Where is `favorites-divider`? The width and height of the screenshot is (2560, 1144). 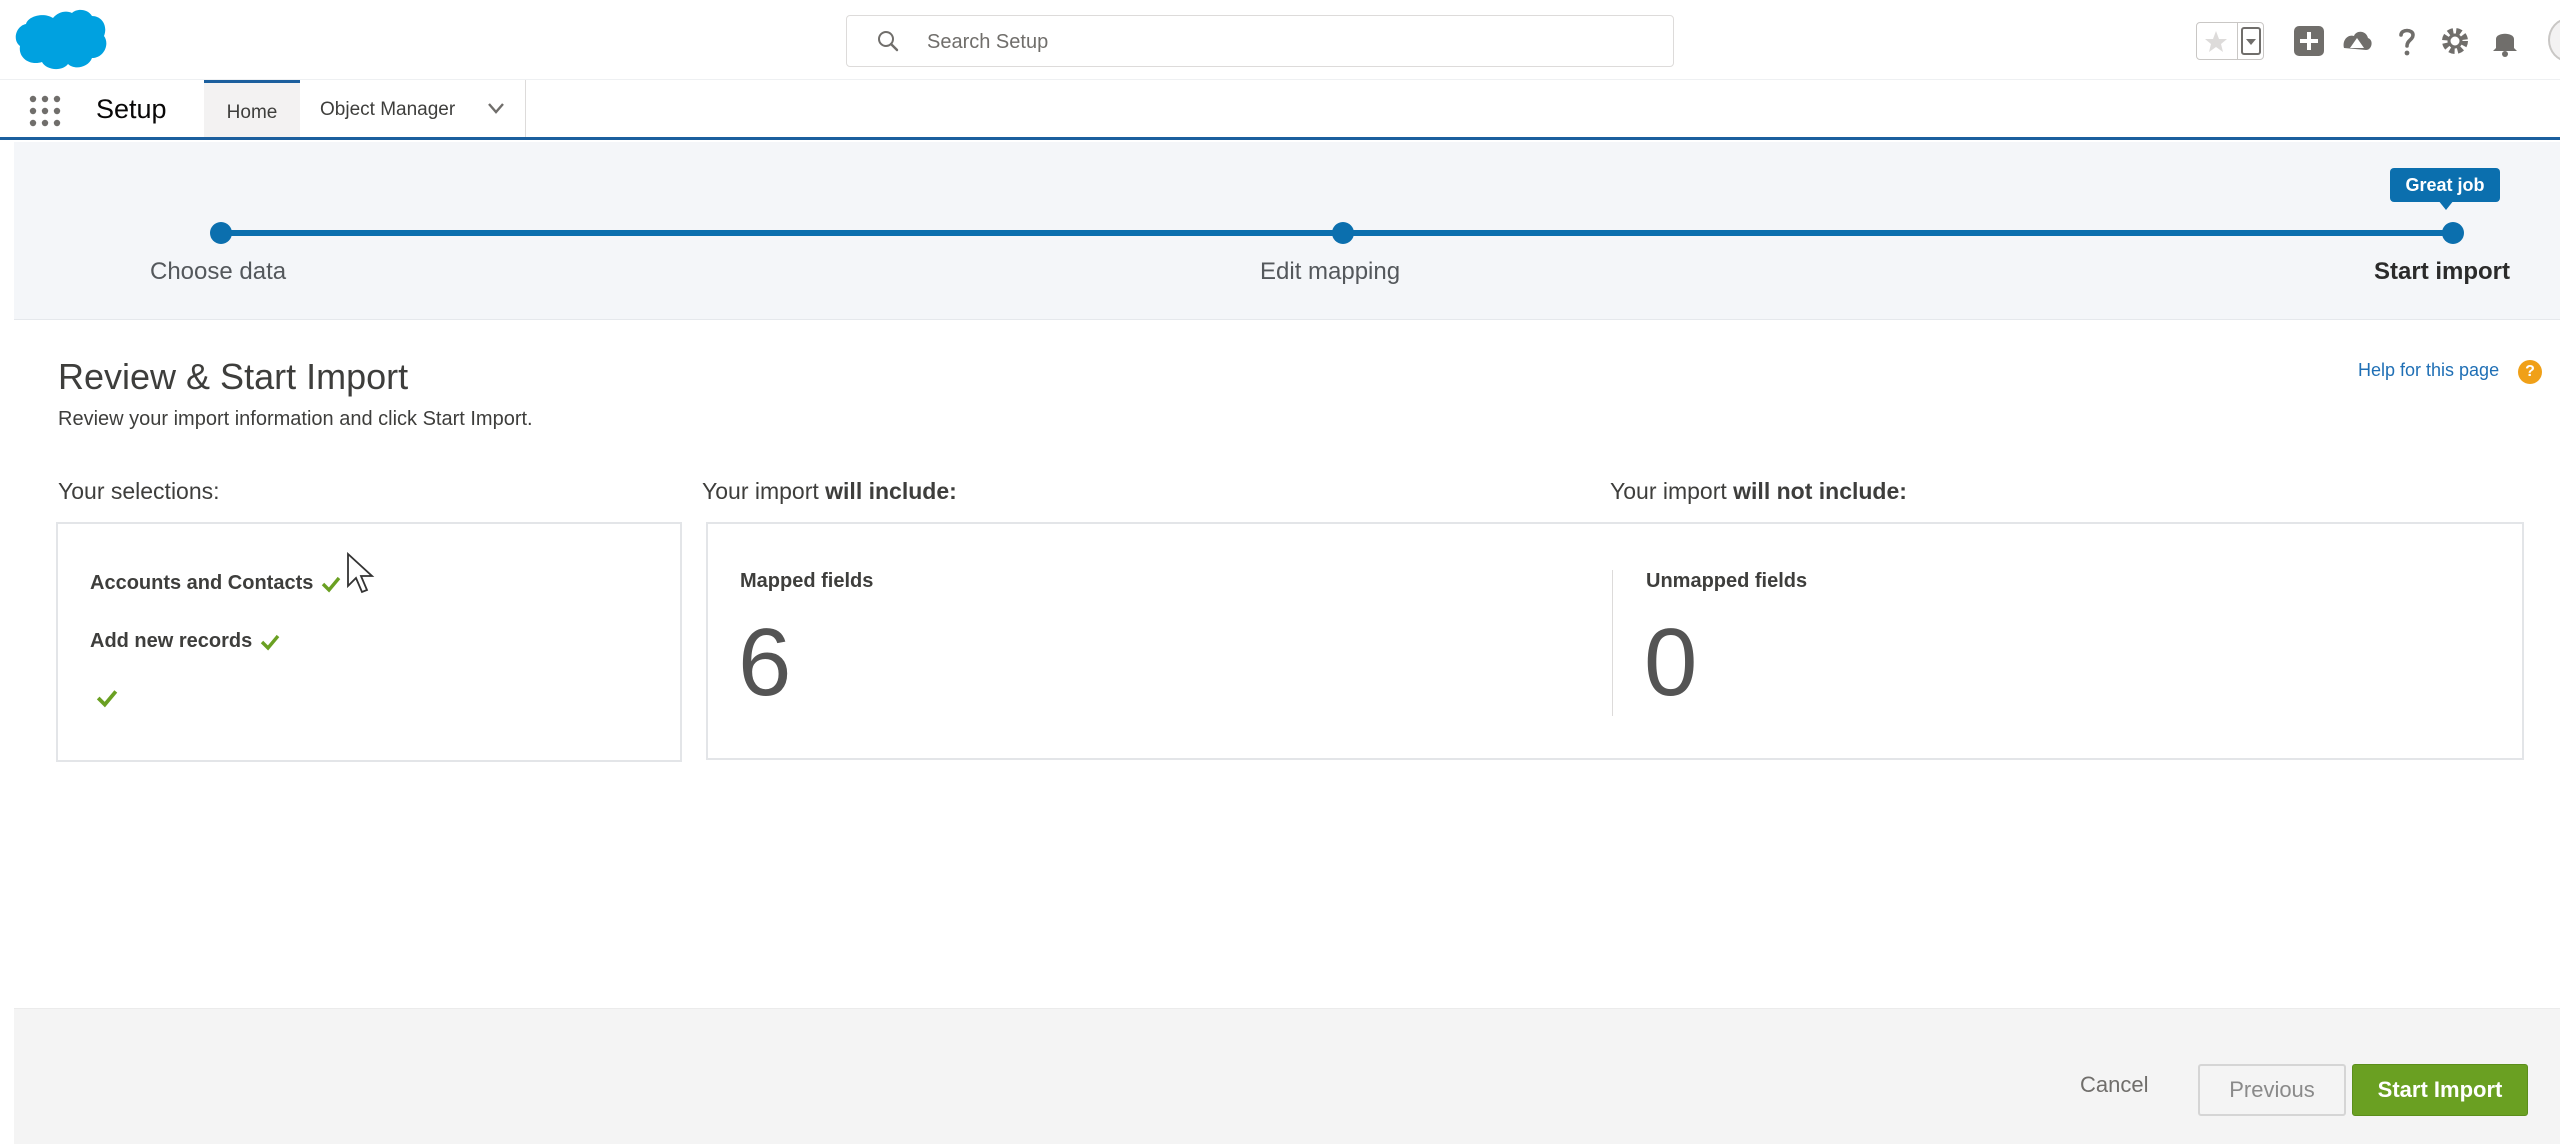 favorites-divider is located at coordinates (2237, 41).